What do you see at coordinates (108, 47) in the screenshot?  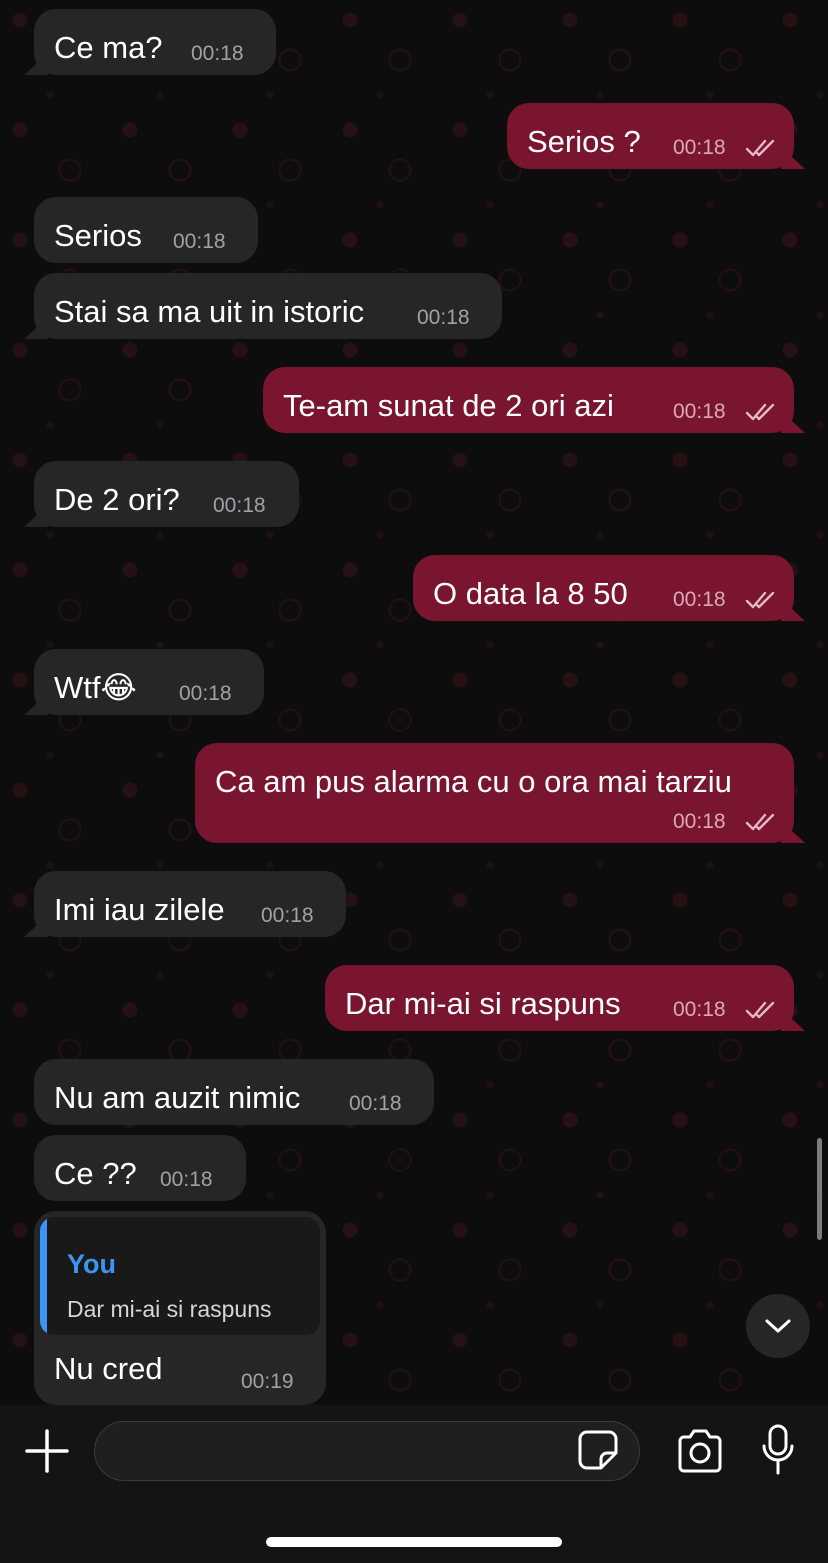 I see `message-text: Ce ma?` at bounding box center [108, 47].